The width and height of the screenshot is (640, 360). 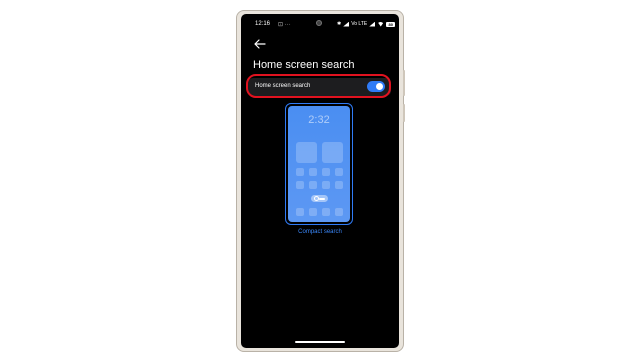 I want to click on search-text-placeholder, so click(x=322, y=199).